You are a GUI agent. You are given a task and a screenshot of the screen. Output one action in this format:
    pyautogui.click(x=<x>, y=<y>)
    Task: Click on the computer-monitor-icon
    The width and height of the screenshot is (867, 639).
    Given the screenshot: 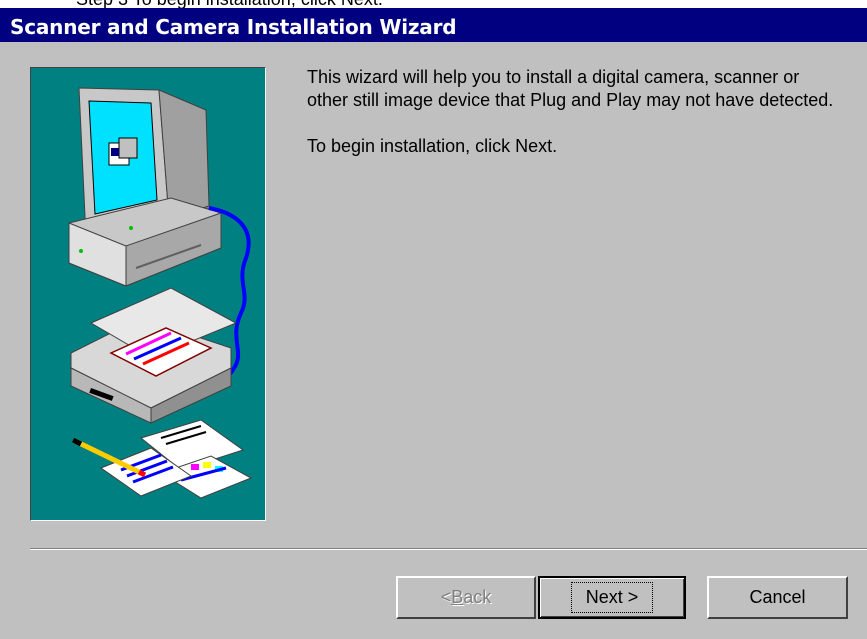 What is the action you would take?
    pyautogui.click(x=145, y=187)
    